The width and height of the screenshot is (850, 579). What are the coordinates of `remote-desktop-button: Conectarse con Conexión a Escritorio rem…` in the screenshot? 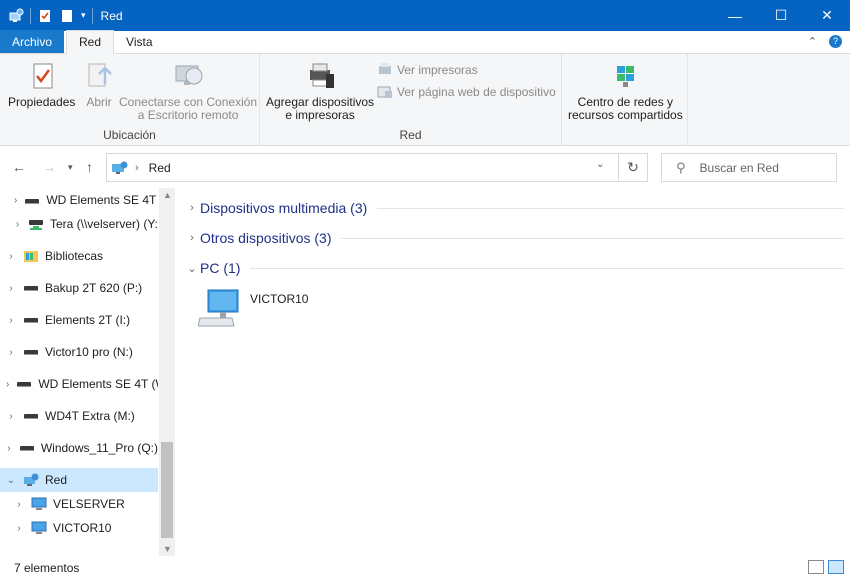 It's located at (188, 91).